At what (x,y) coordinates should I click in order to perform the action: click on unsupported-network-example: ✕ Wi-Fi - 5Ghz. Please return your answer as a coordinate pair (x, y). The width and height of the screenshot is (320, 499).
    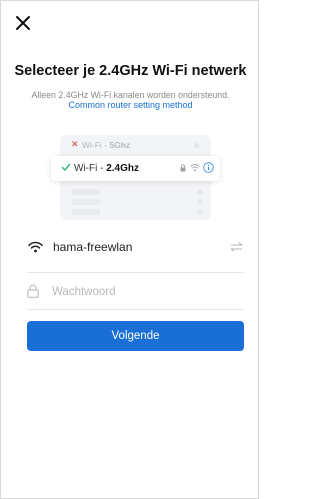
    Looking at the image, I should click on (135, 146).